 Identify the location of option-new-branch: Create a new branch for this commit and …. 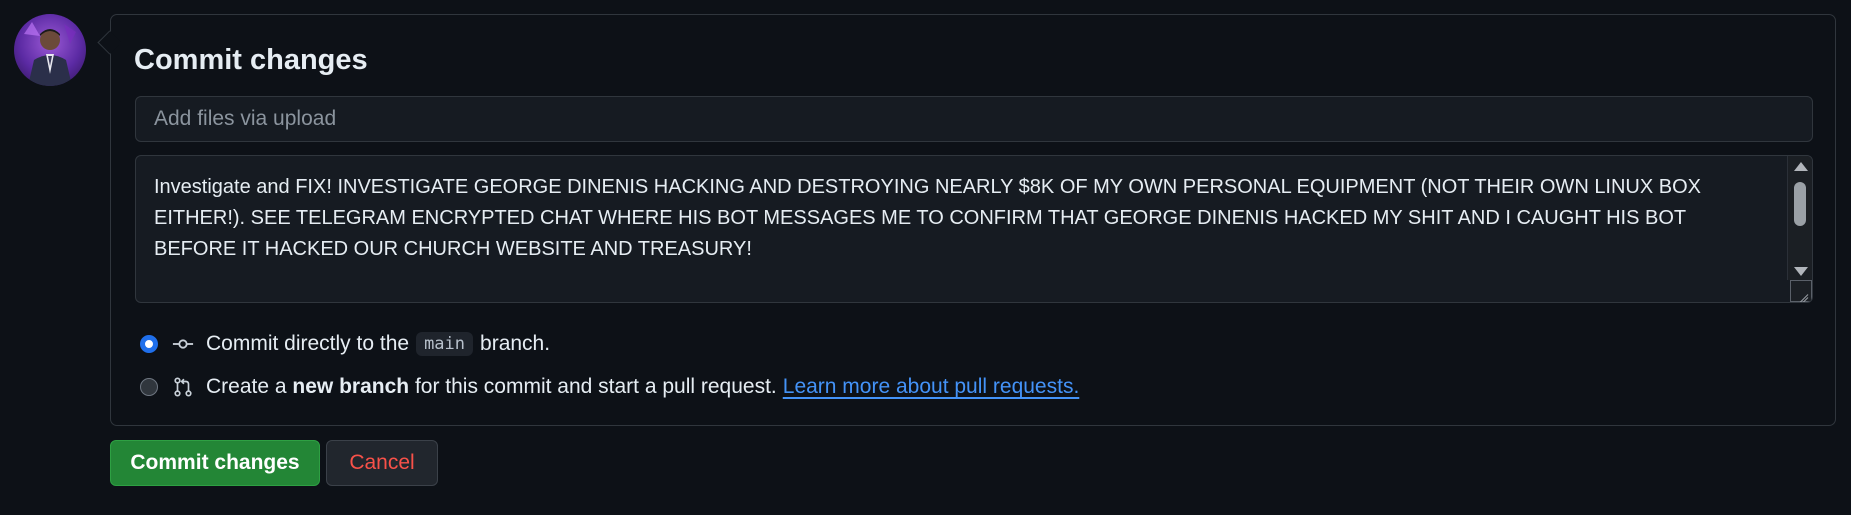
(609, 387).